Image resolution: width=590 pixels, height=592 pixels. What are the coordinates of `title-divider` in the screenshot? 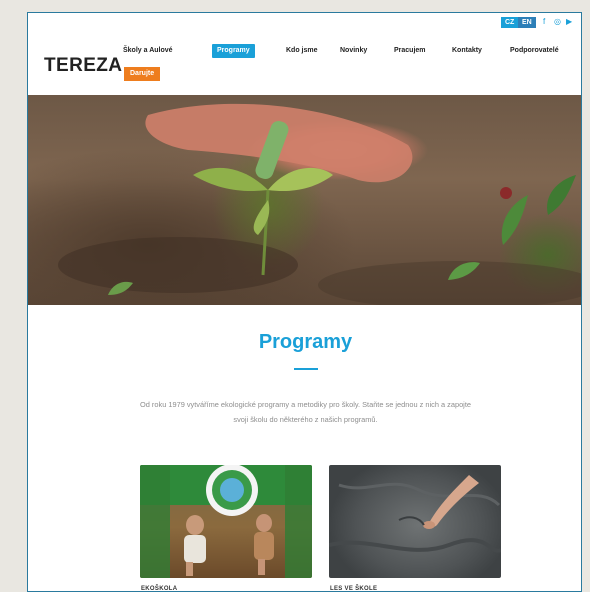 It's located at (306, 369).